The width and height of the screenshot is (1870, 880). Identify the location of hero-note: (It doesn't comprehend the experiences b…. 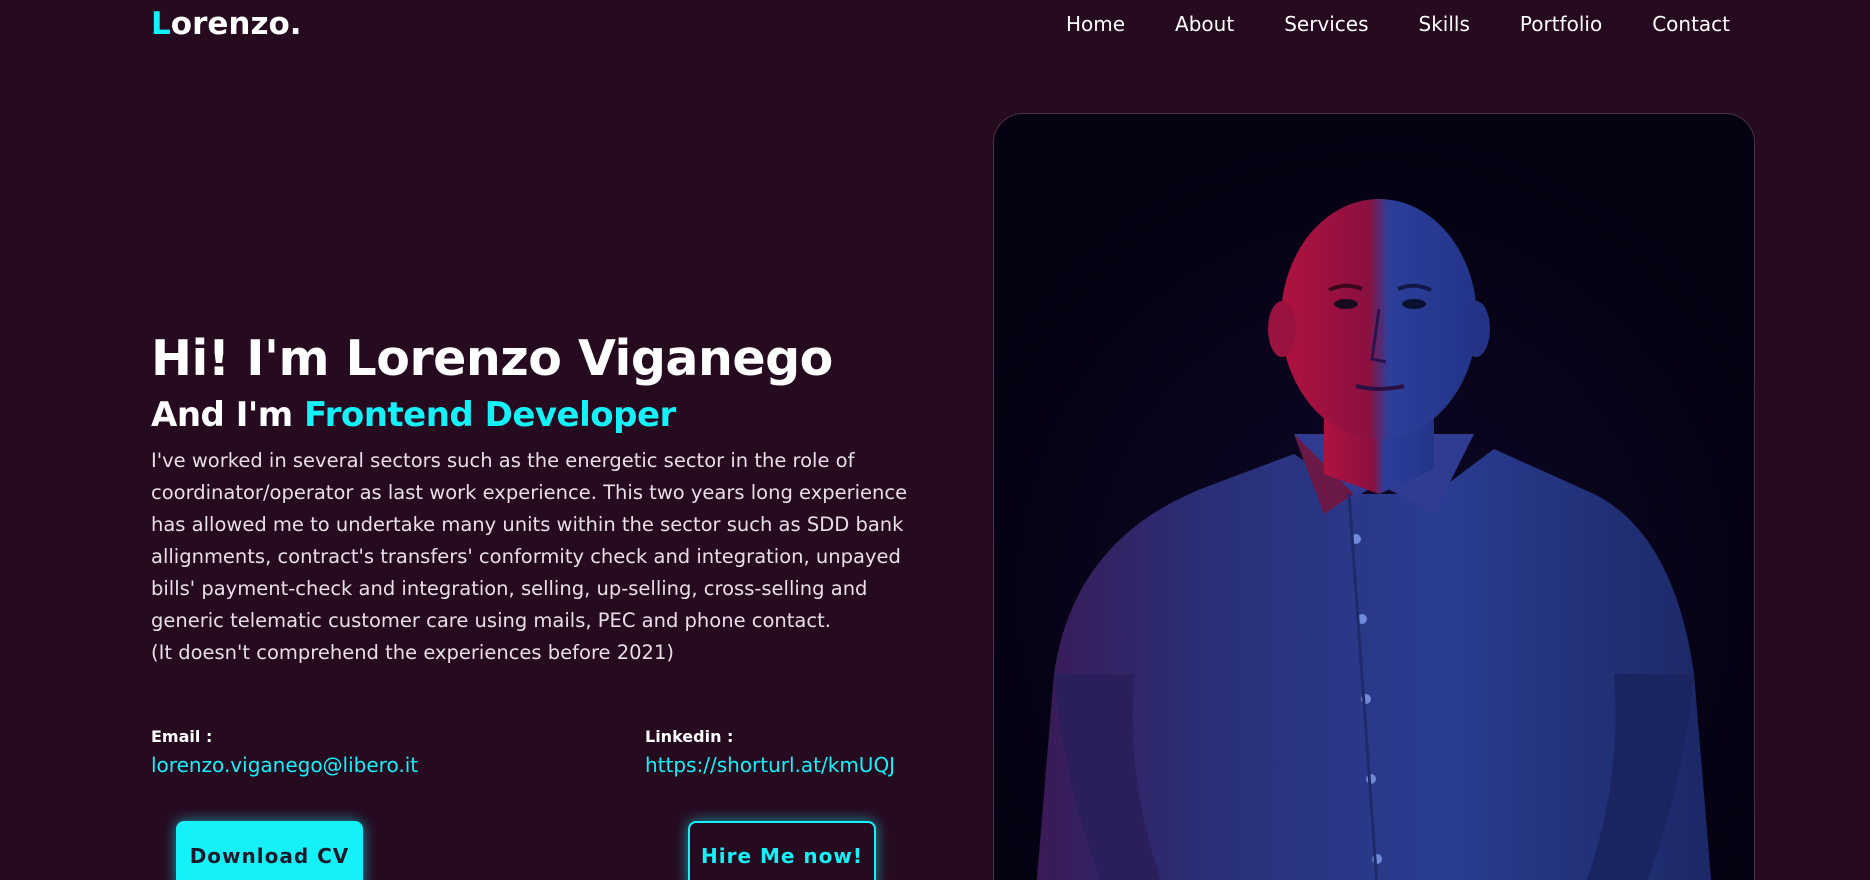
(412, 652).